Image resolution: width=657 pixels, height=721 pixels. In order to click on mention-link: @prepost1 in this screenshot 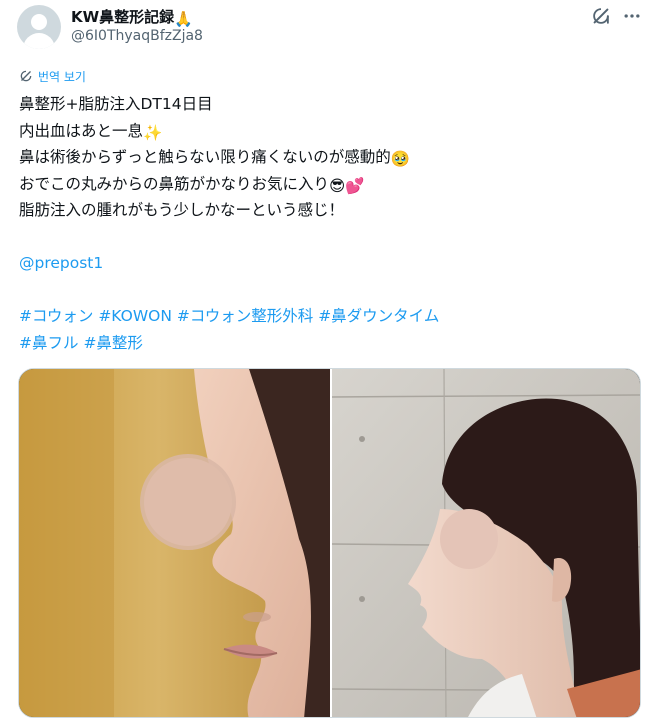, I will do `click(61, 263)`.